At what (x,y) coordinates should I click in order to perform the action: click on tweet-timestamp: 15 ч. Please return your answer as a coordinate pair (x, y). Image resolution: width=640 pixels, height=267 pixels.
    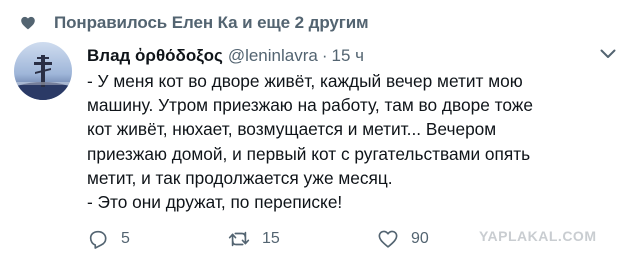
    Looking at the image, I should click on (348, 56).